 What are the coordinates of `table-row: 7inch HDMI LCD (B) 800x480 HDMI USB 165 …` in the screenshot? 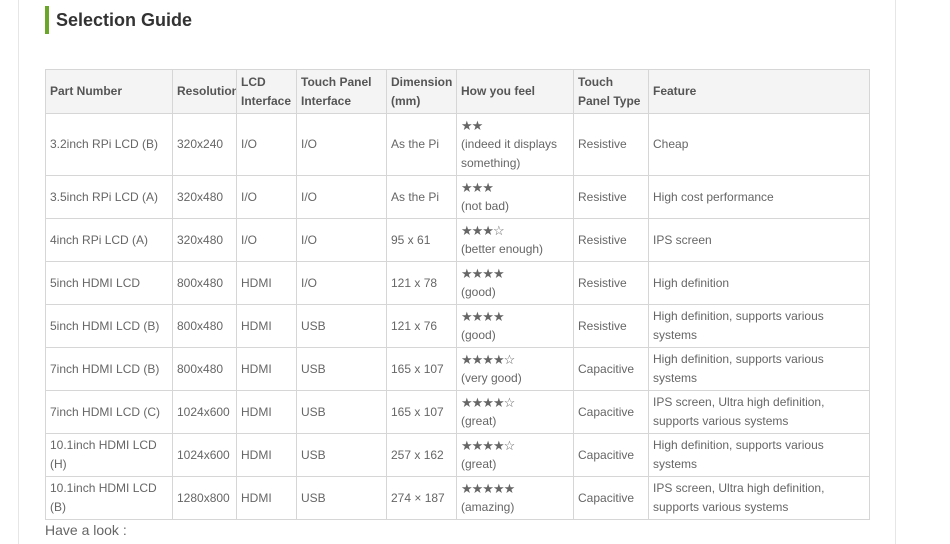 It's located at (457, 369).